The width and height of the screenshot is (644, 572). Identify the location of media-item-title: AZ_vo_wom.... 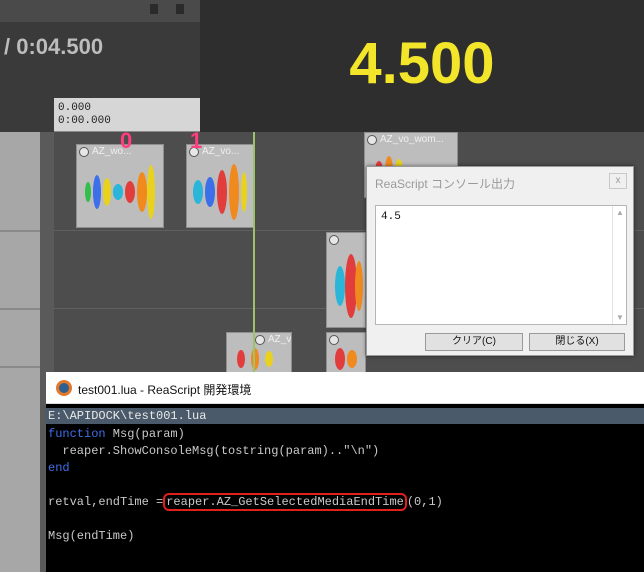
(412, 139).